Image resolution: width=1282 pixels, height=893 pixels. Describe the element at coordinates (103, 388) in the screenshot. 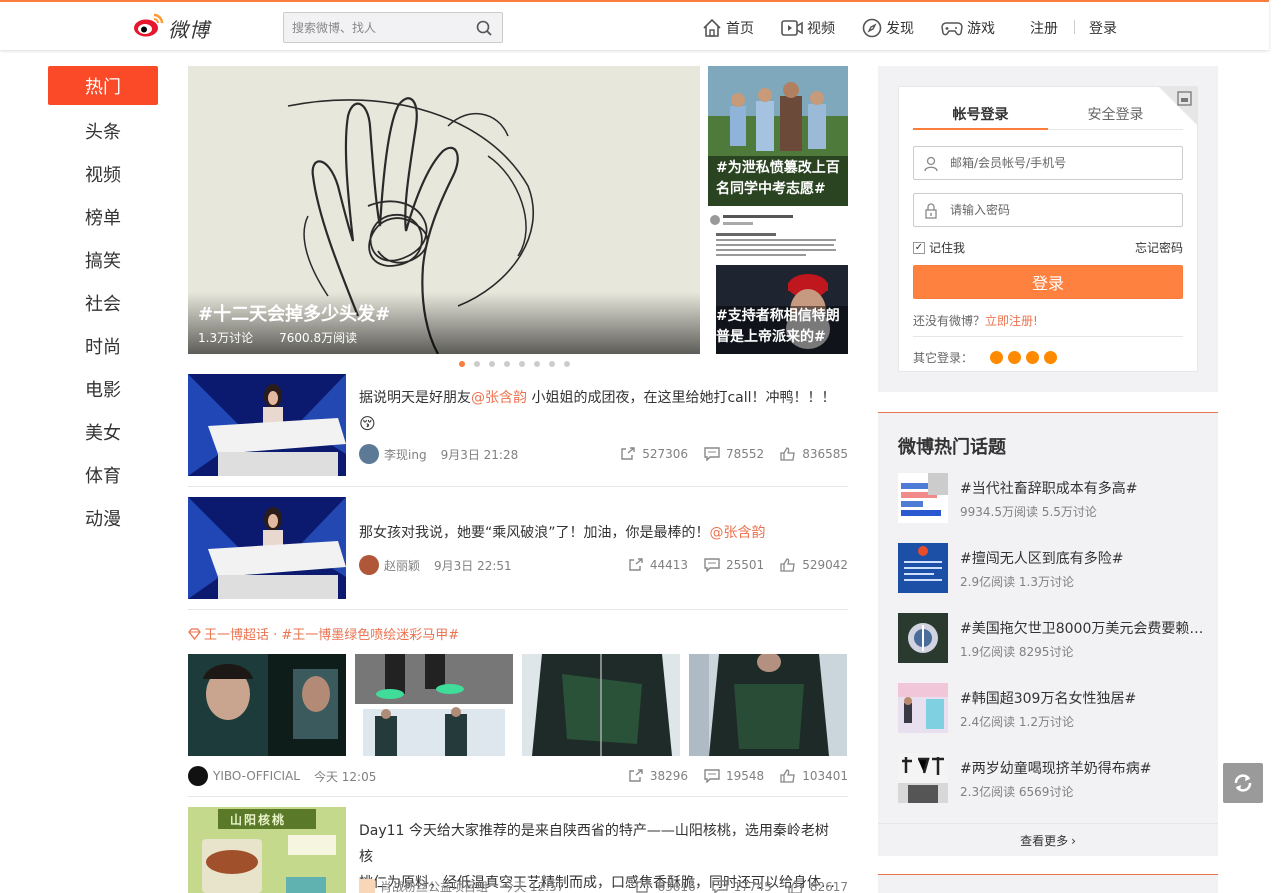

I see `category-movies: 电影` at that location.